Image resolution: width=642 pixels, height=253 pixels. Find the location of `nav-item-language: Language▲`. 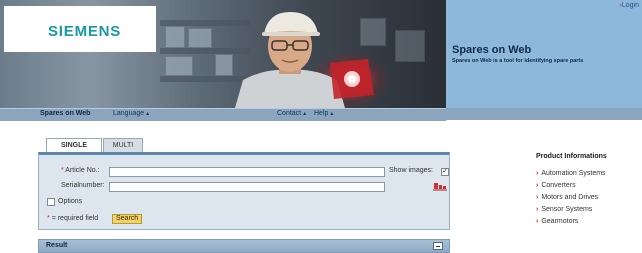

nav-item-language: Language▲ is located at coordinates (131, 113).